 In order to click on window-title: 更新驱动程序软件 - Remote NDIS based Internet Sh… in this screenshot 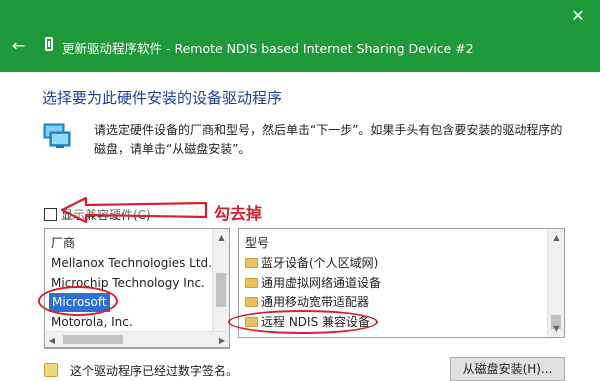, I will do `click(268, 48)`.